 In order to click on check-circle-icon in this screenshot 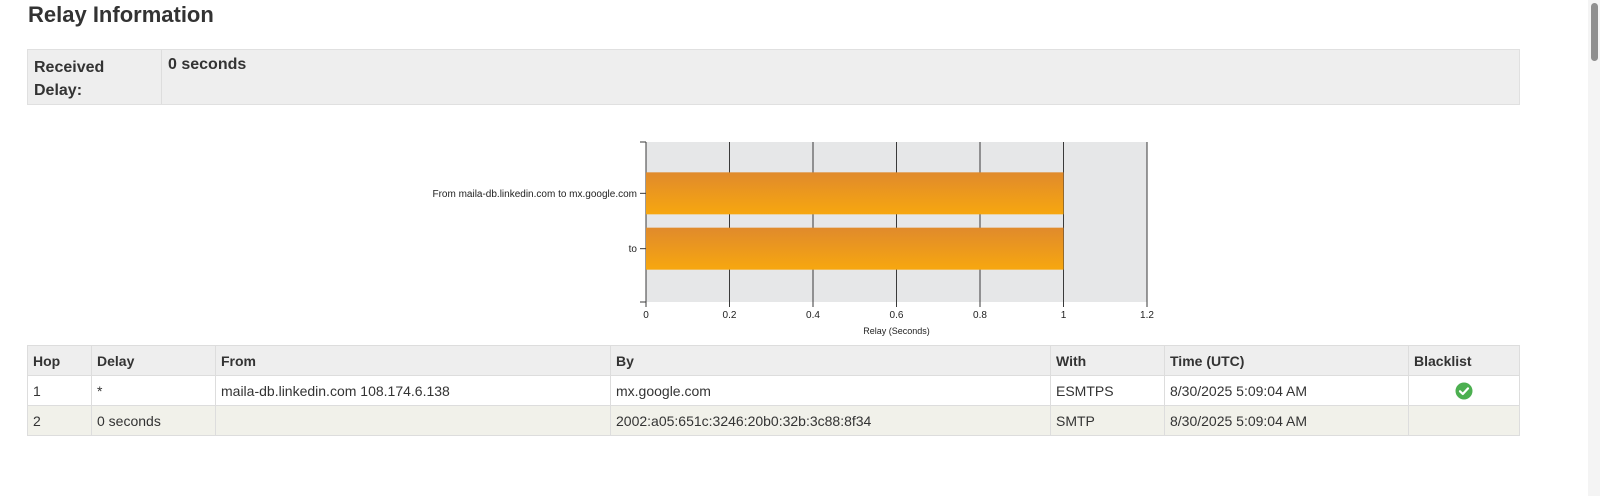, I will do `click(1464, 390)`.